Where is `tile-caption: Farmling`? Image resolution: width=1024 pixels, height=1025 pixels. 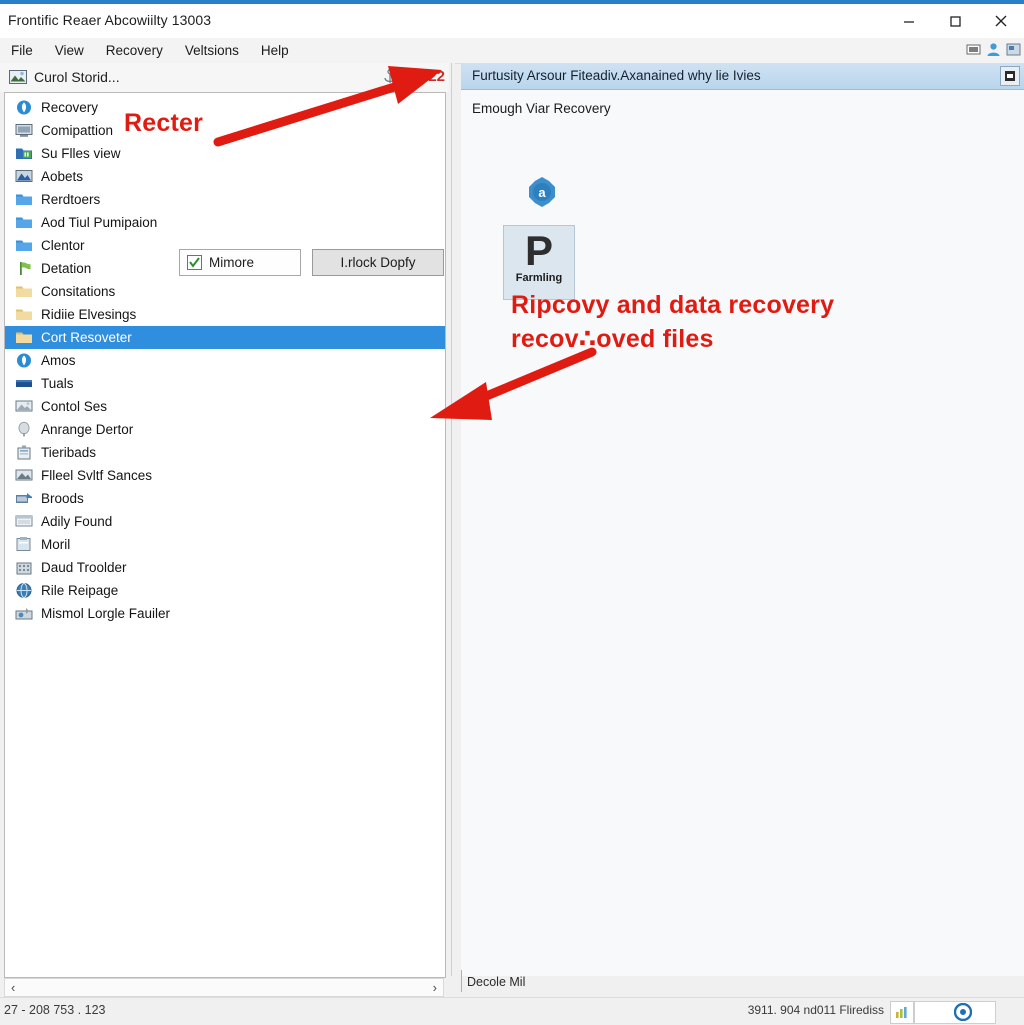
tile-caption: Farmling is located at coordinates (539, 278).